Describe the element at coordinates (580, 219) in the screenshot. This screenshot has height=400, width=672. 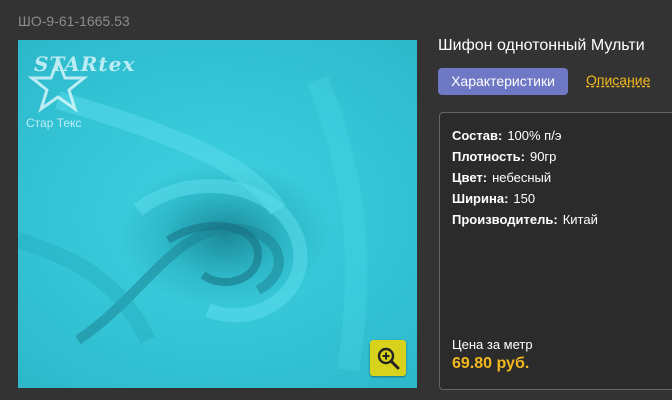
I see `spec-value: Китай` at that location.